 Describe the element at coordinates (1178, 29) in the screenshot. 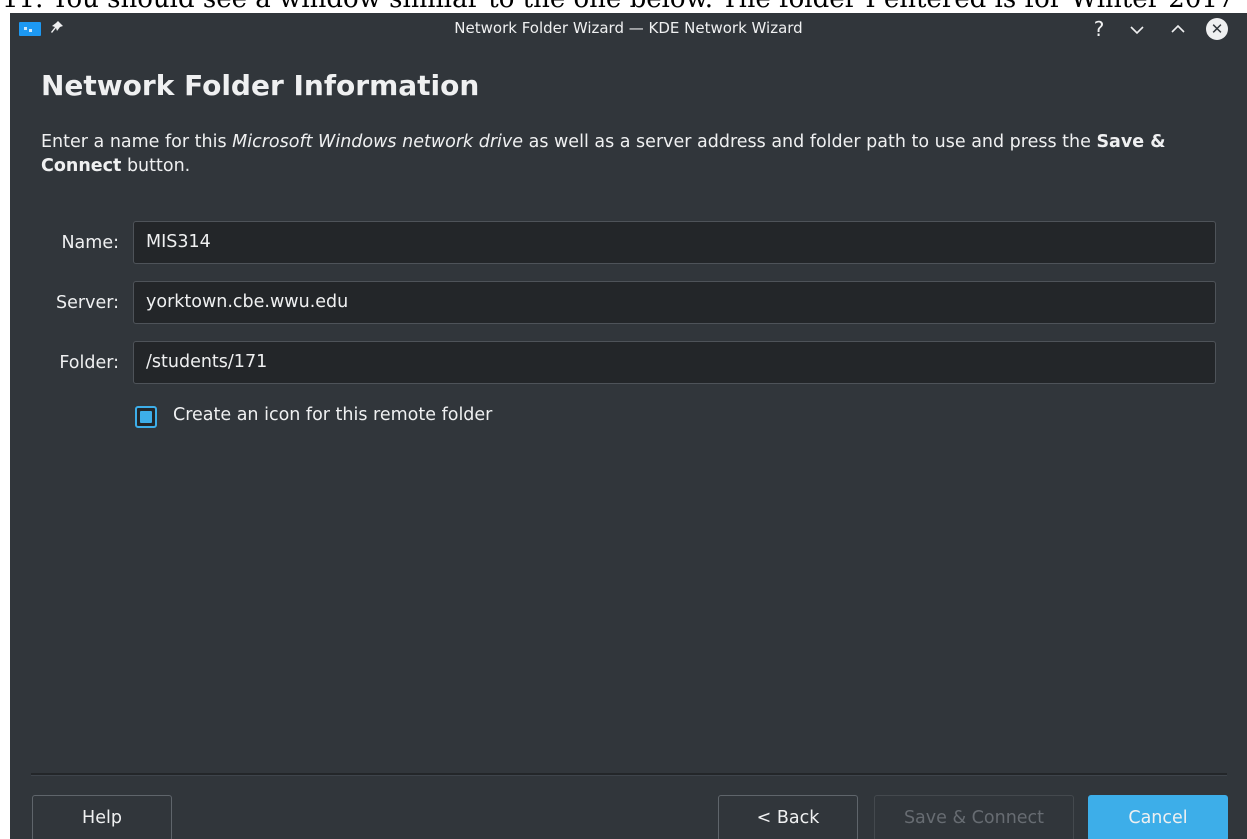

I see `maximize-chevron-up-icon` at that location.